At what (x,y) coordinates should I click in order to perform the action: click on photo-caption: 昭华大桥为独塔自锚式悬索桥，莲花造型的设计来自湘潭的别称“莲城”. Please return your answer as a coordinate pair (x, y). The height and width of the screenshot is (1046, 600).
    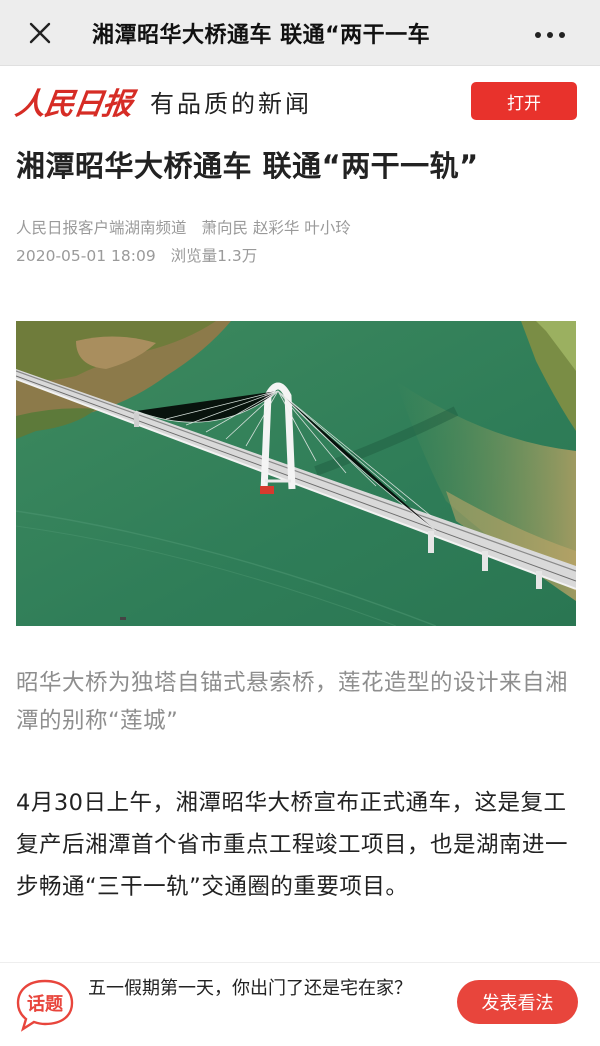
    Looking at the image, I should click on (292, 702).